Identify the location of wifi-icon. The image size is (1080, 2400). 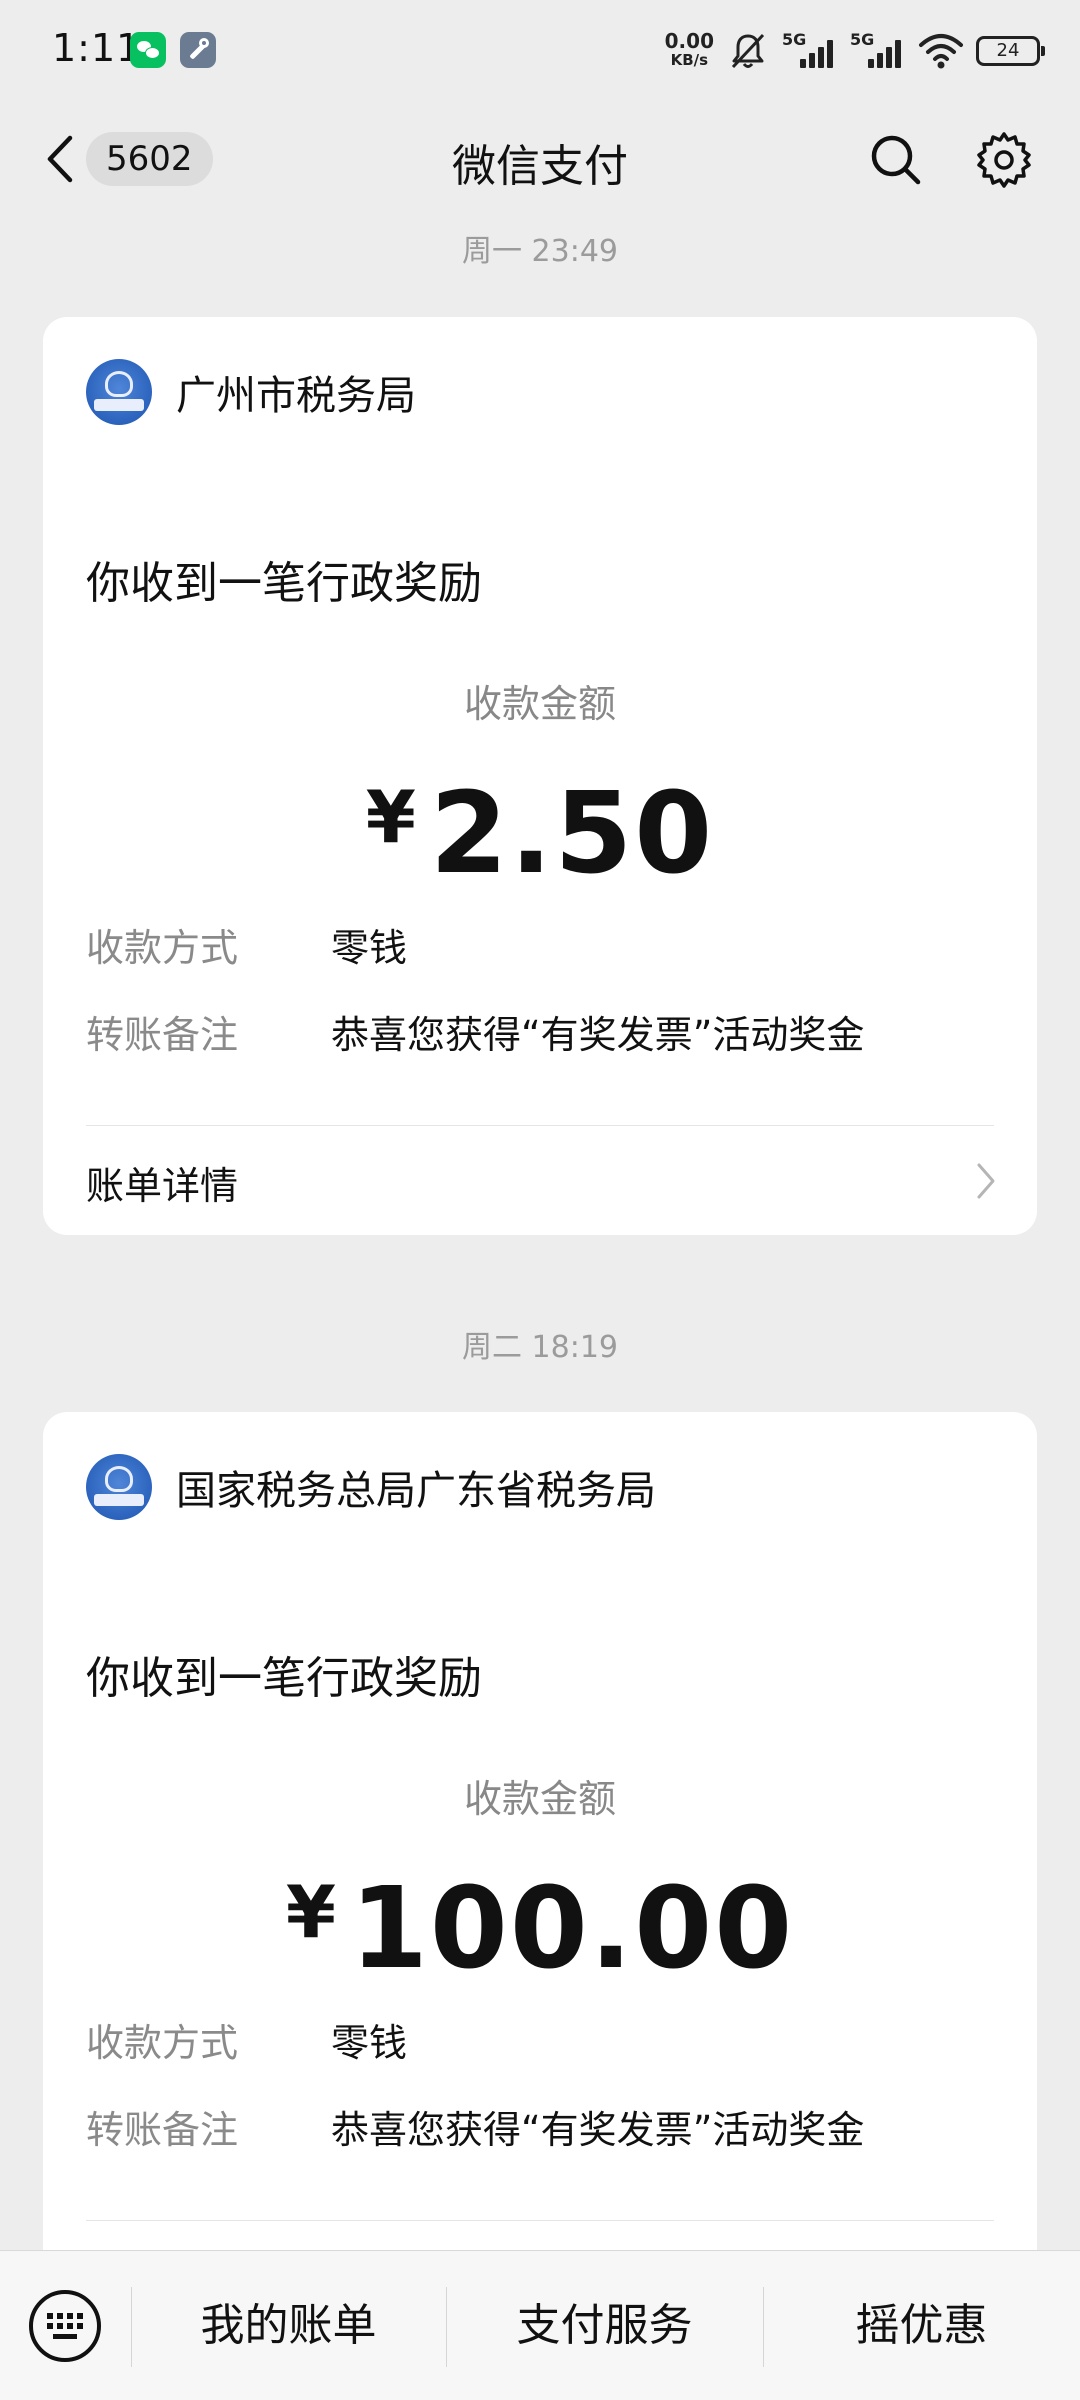
(941, 51).